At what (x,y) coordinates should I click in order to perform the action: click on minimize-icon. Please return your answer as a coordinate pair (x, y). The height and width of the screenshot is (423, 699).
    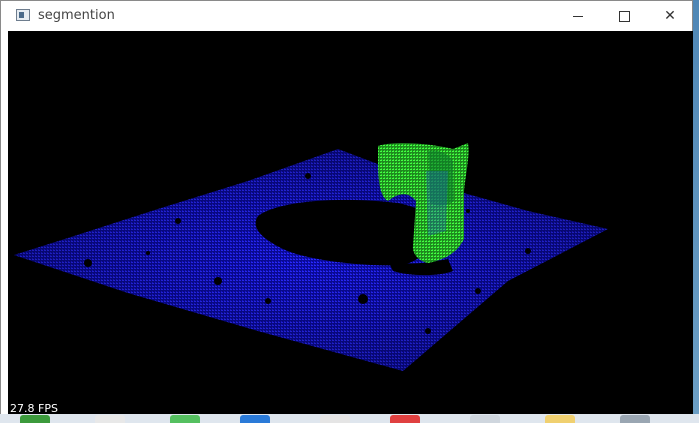
    Looking at the image, I should click on (578, 16).